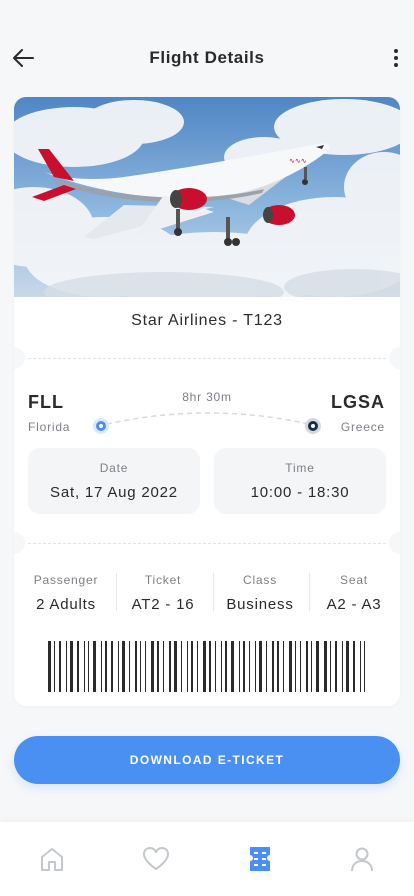 The image size is (414, 896). I want to click on ticket-stat: Ticket AT2 - 16, so click(163, 593).